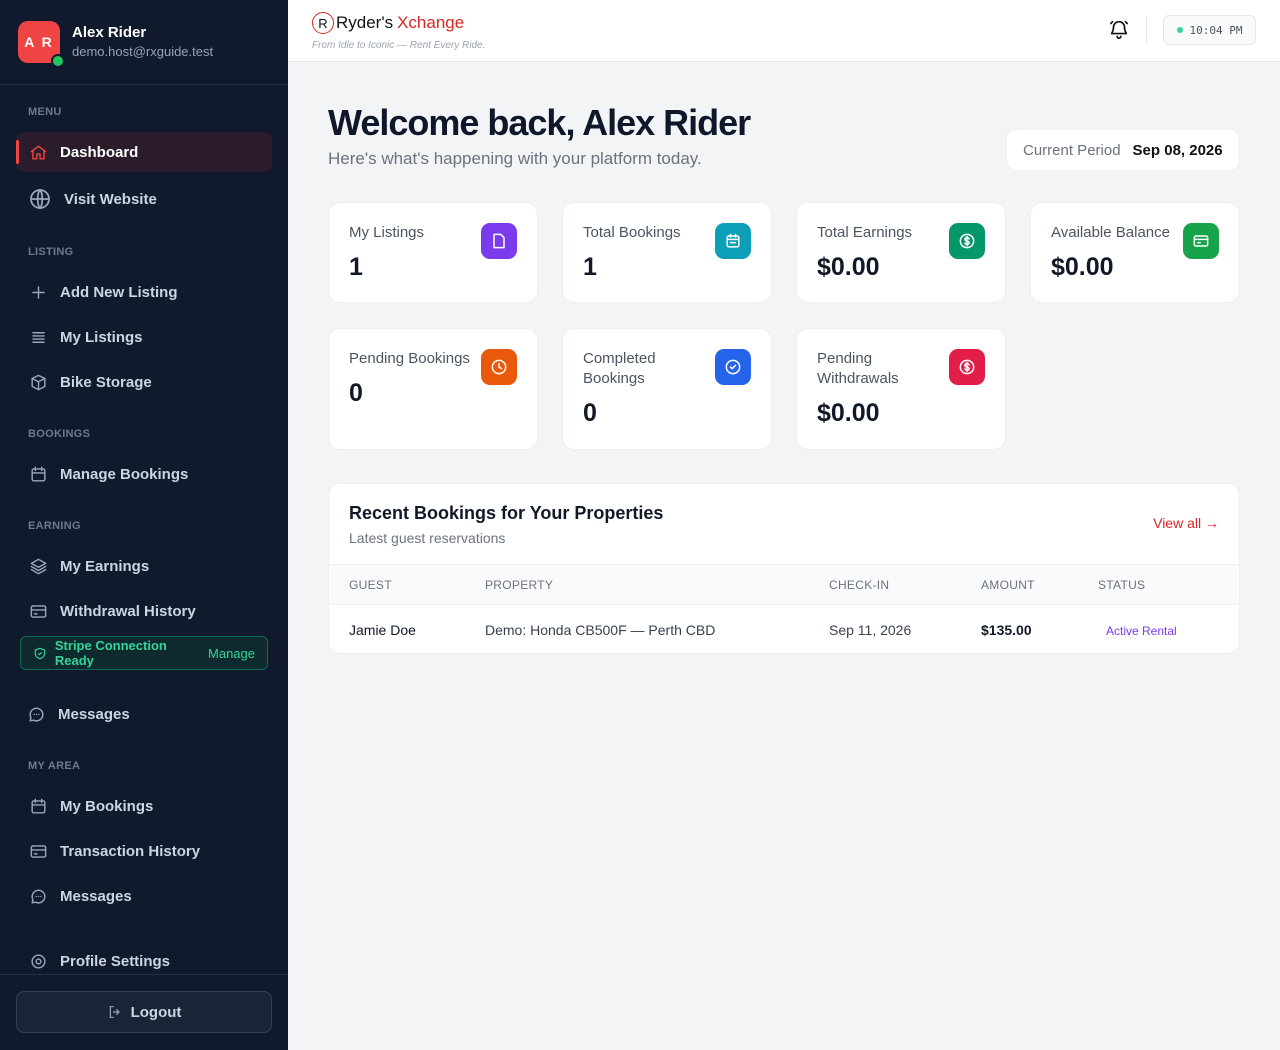 This screenshot has height=1050, width=1280. What do you see at coordinates (1110, 232) in the screenshot?
I see `stat-label: Available Balance` at bounding box center [1110, 232].